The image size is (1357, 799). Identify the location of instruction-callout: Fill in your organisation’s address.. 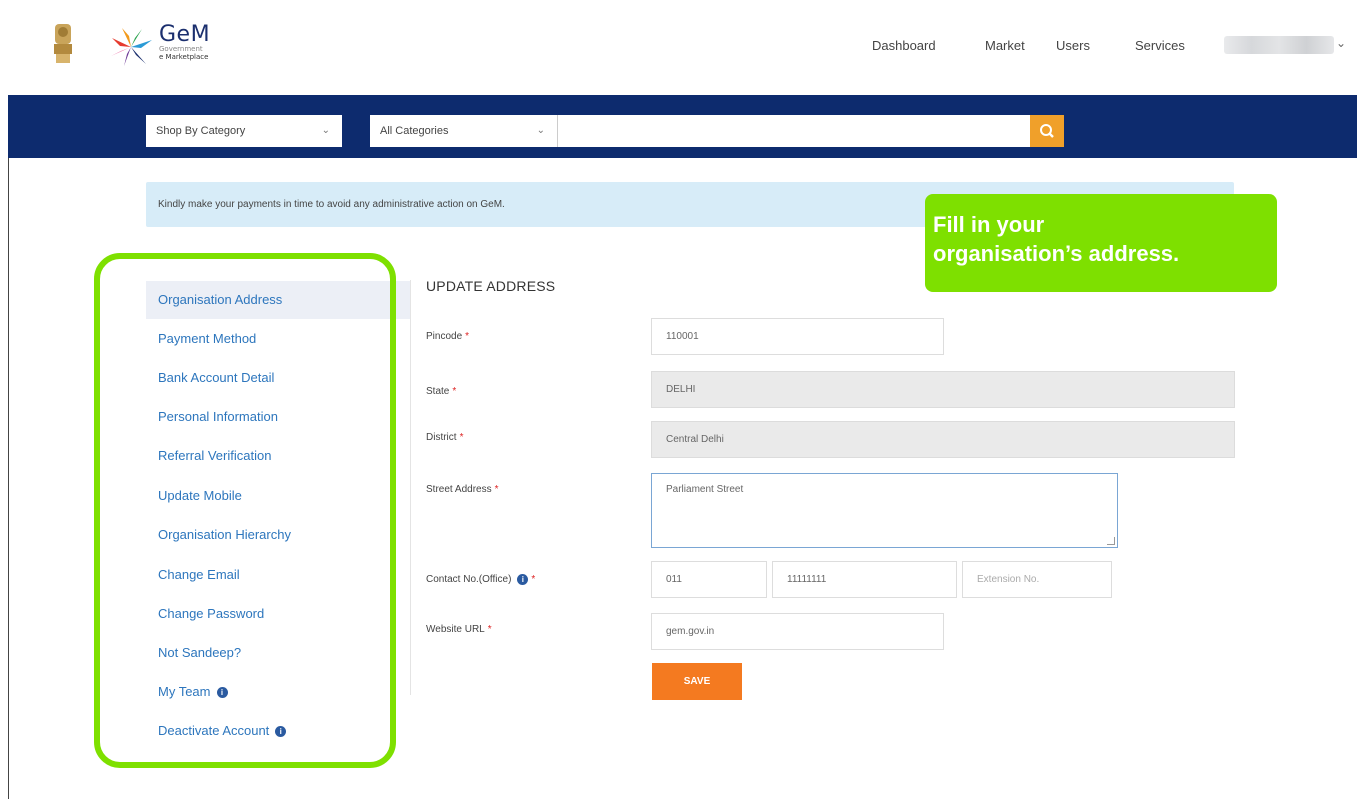
(1101, 243).